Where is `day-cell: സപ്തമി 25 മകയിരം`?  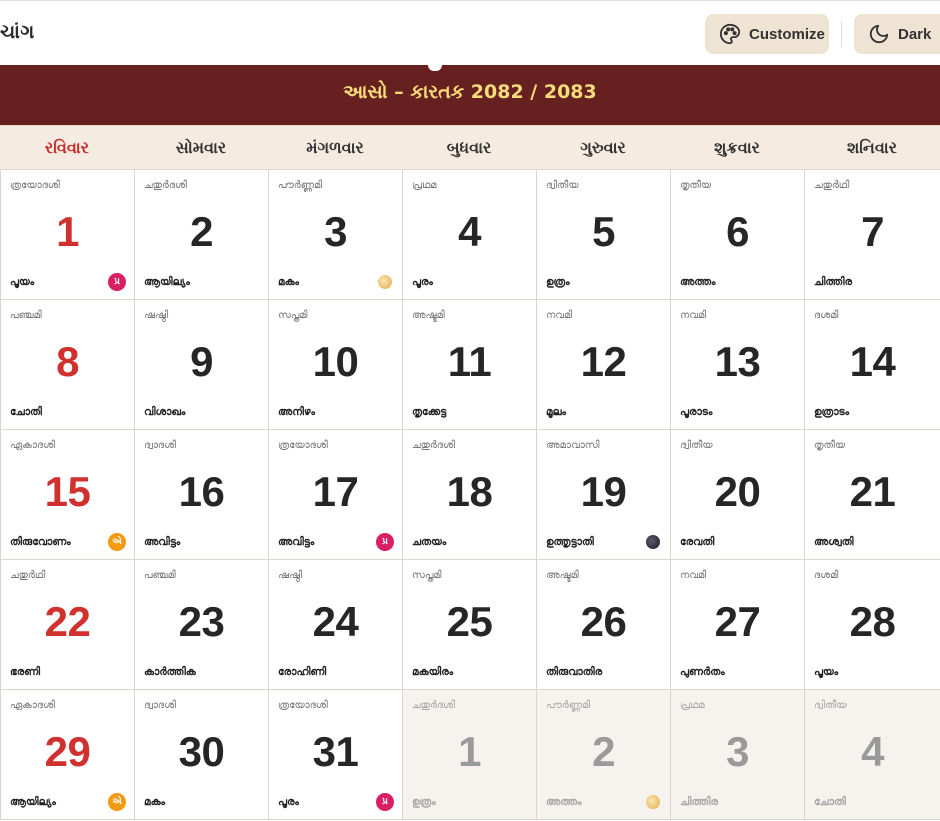 day-cell: സപ്തമി 25 മകയിരം is located at coordinates (470, 625).